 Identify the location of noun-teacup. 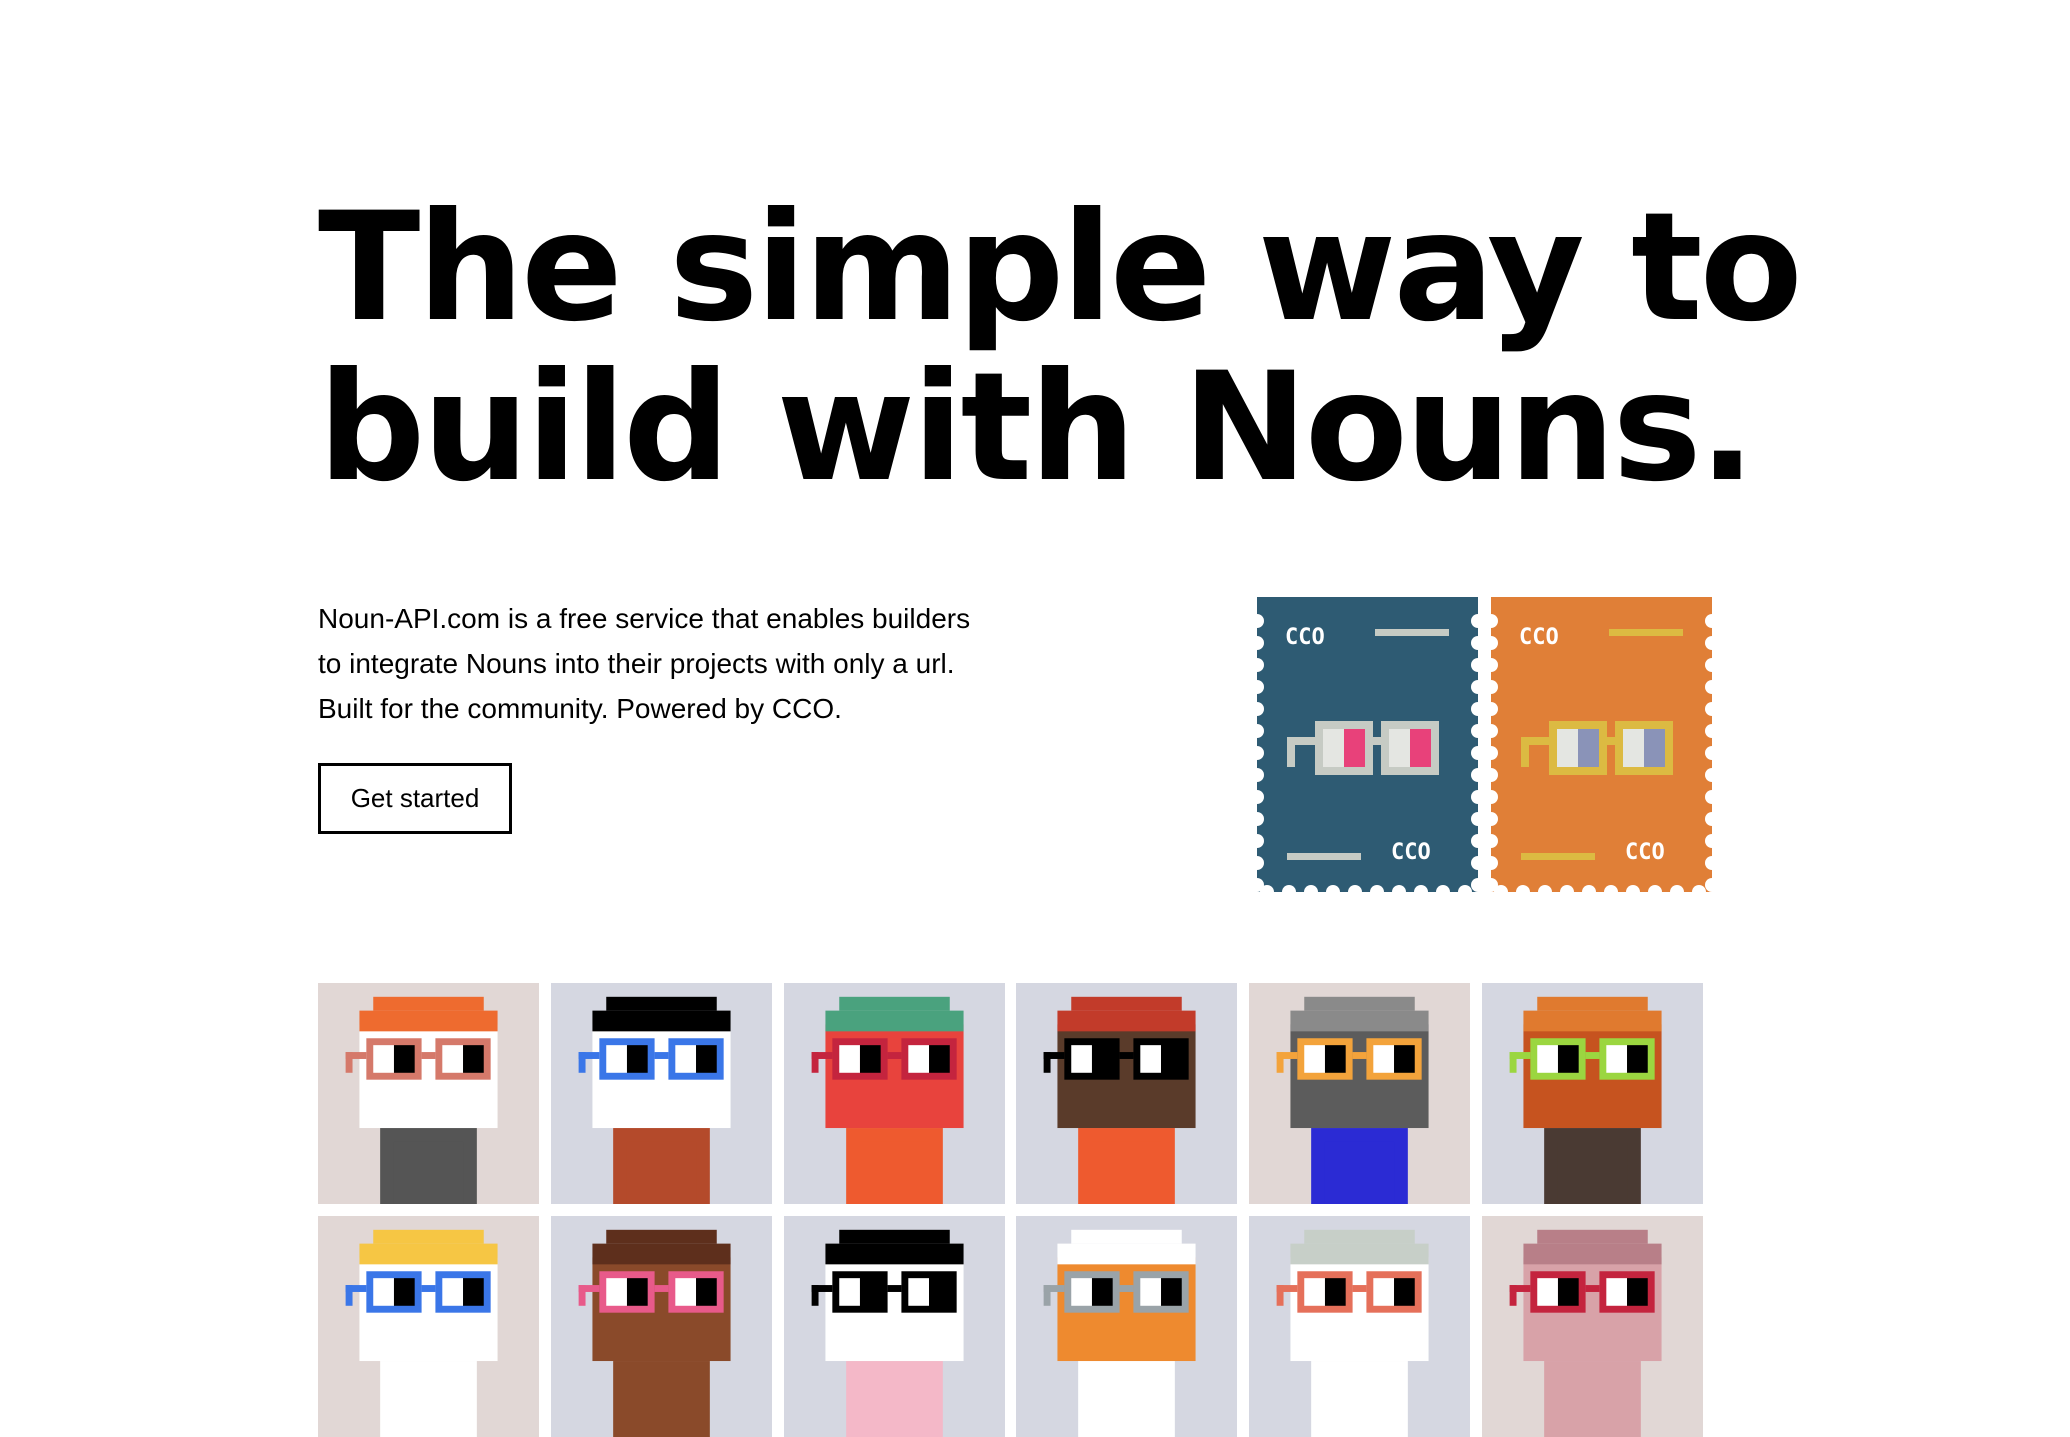
(1359, 1326).